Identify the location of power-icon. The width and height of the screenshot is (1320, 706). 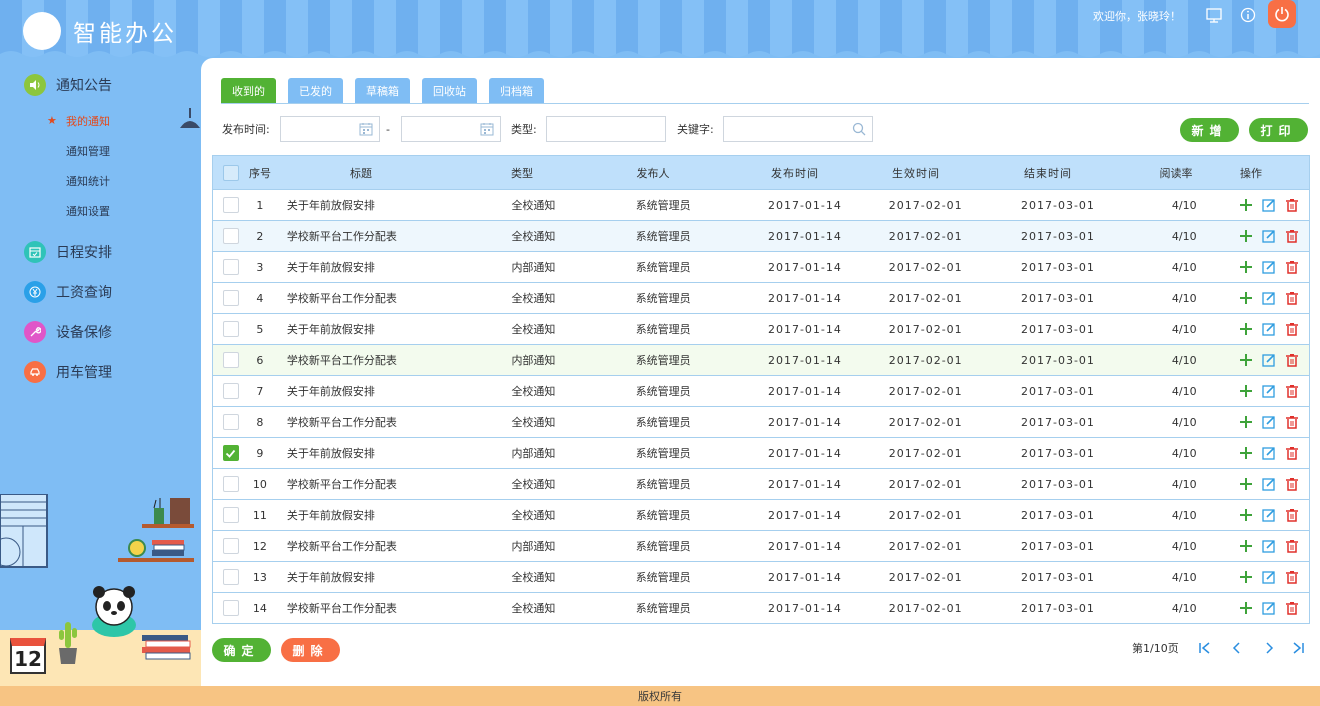
(1282, 14).